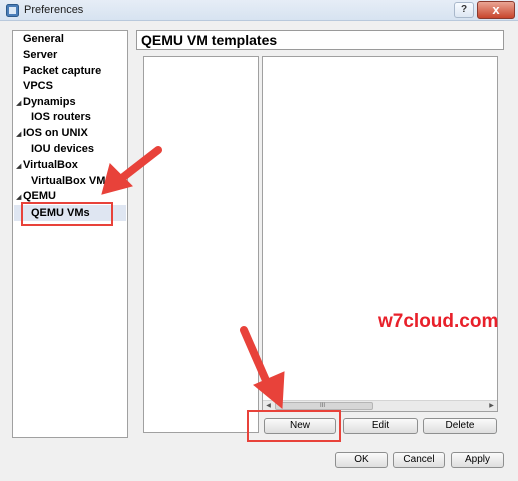 The image size is (518, 481). Describe the element at coordinates (61, 117) in the screenshot. I see `tree-item-ios-routers: IOS routers` at that location.